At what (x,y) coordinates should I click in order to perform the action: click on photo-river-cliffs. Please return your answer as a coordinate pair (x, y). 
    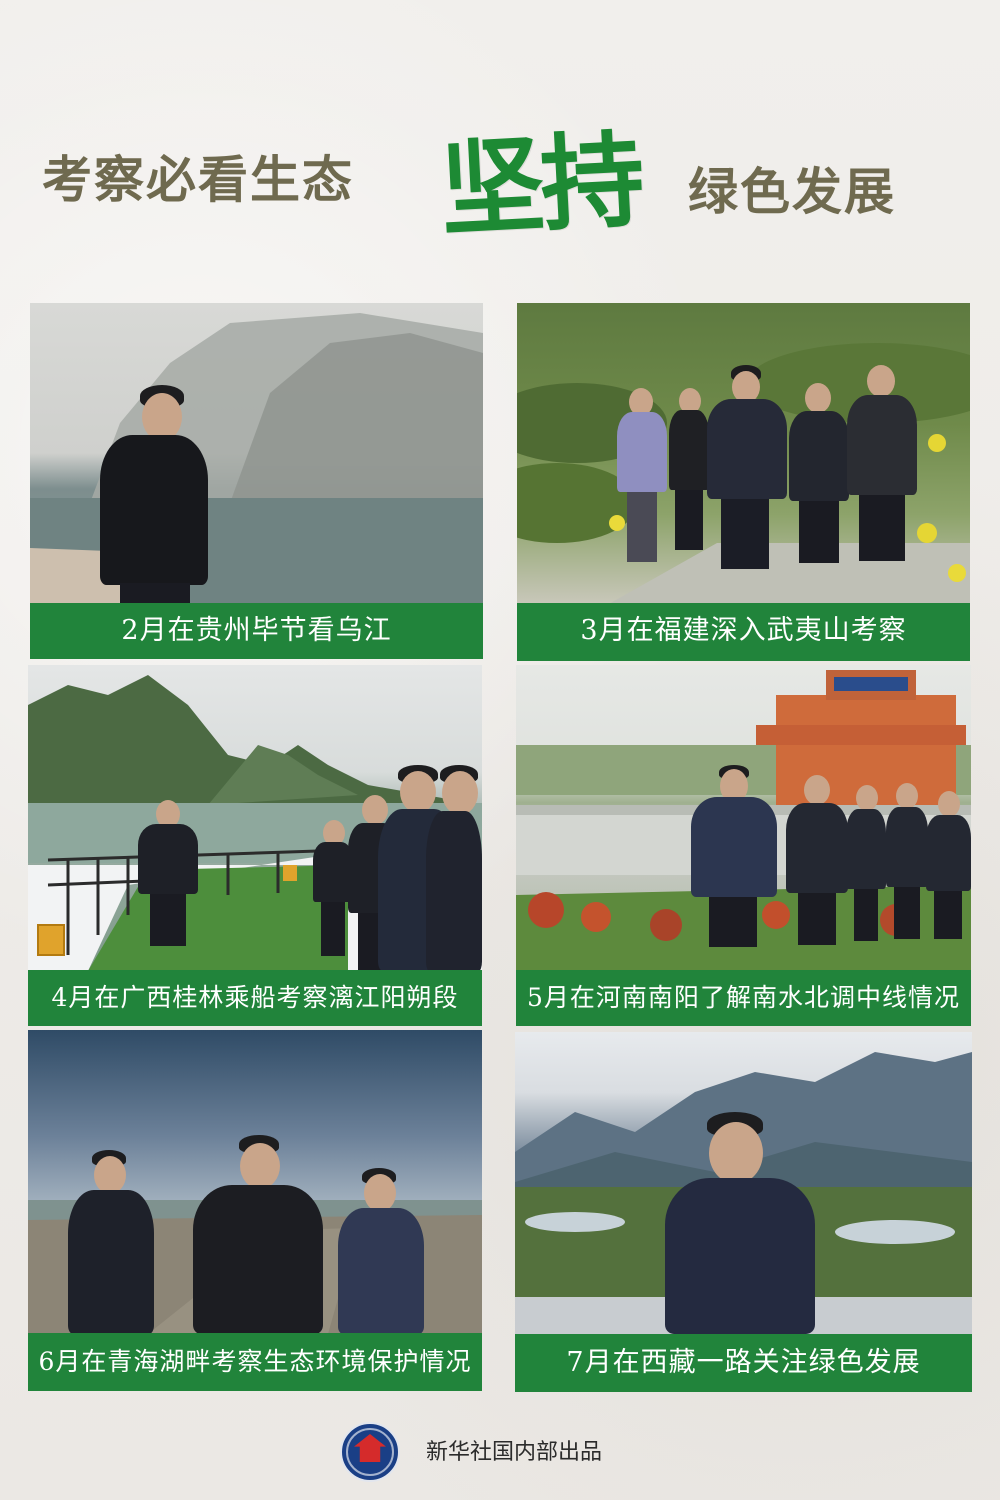
    Looking at the image, I should click on (256, 453).